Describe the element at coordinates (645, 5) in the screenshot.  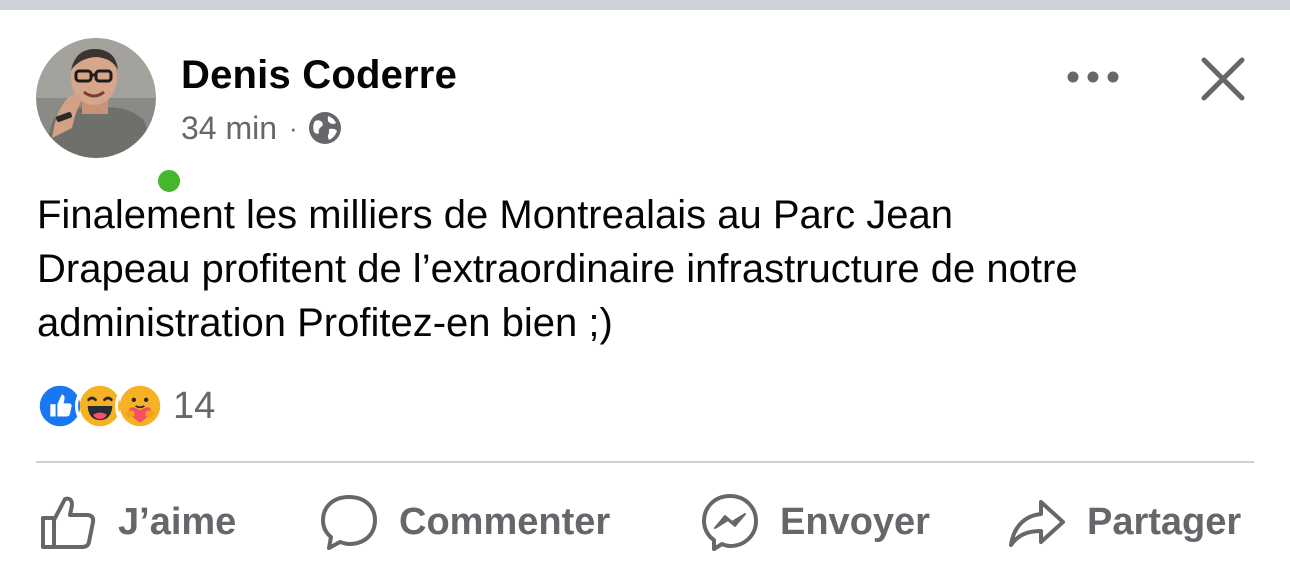
I see `top-separator` at that location.